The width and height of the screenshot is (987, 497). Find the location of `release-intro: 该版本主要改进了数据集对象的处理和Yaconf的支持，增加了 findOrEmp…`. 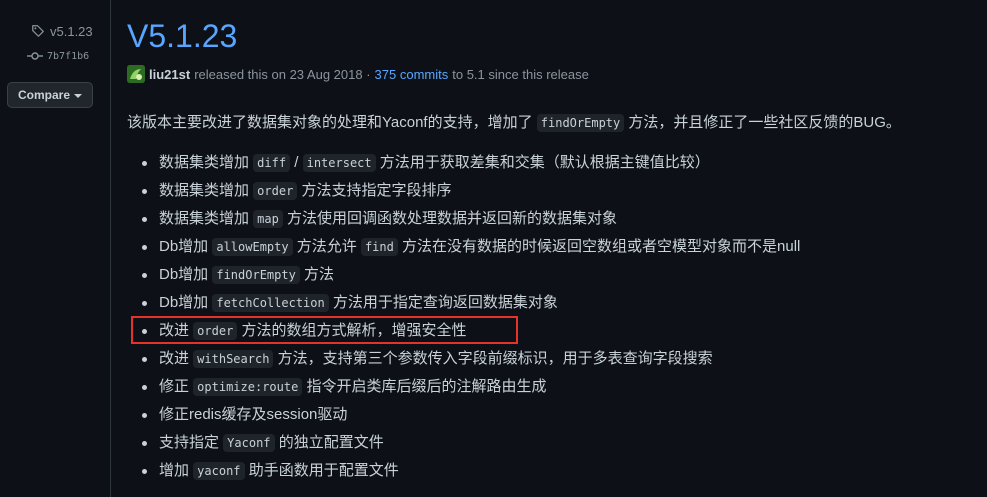

release-intro: 该版本主要改进了数据集对象的处理和Yaconf的支持，增加了 findOrEmp… is located at coordinates (514, 123).